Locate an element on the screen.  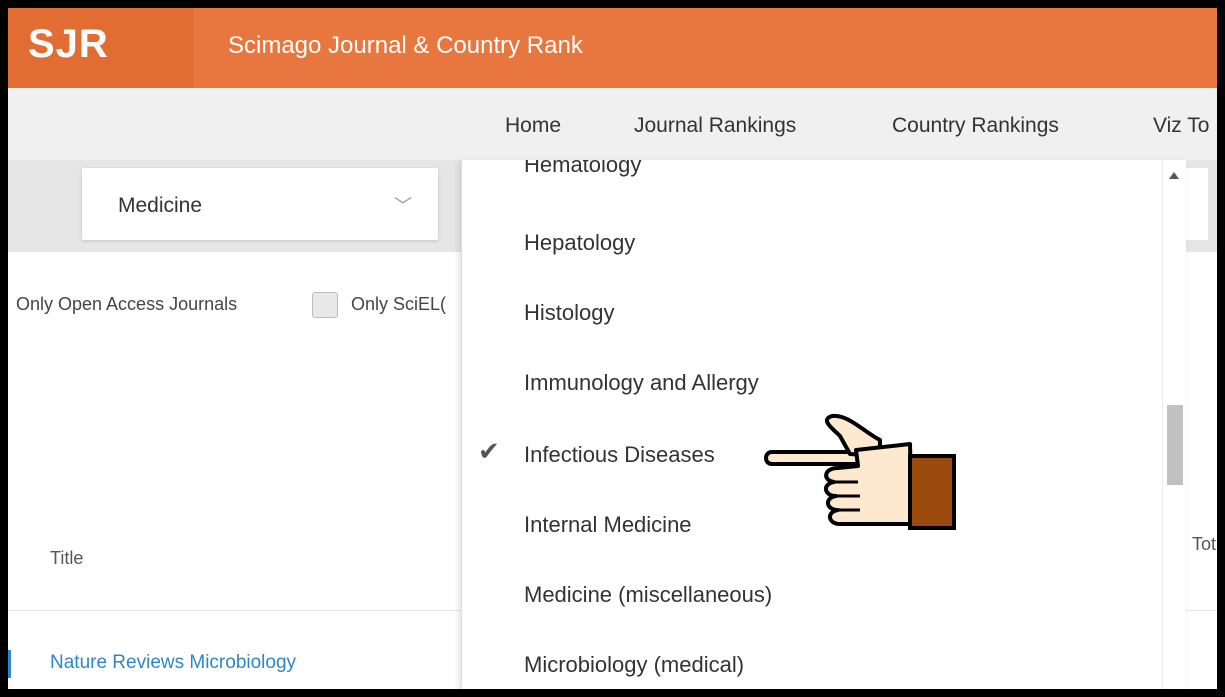
scroll-thumb is located at coordinates (1175, 445).